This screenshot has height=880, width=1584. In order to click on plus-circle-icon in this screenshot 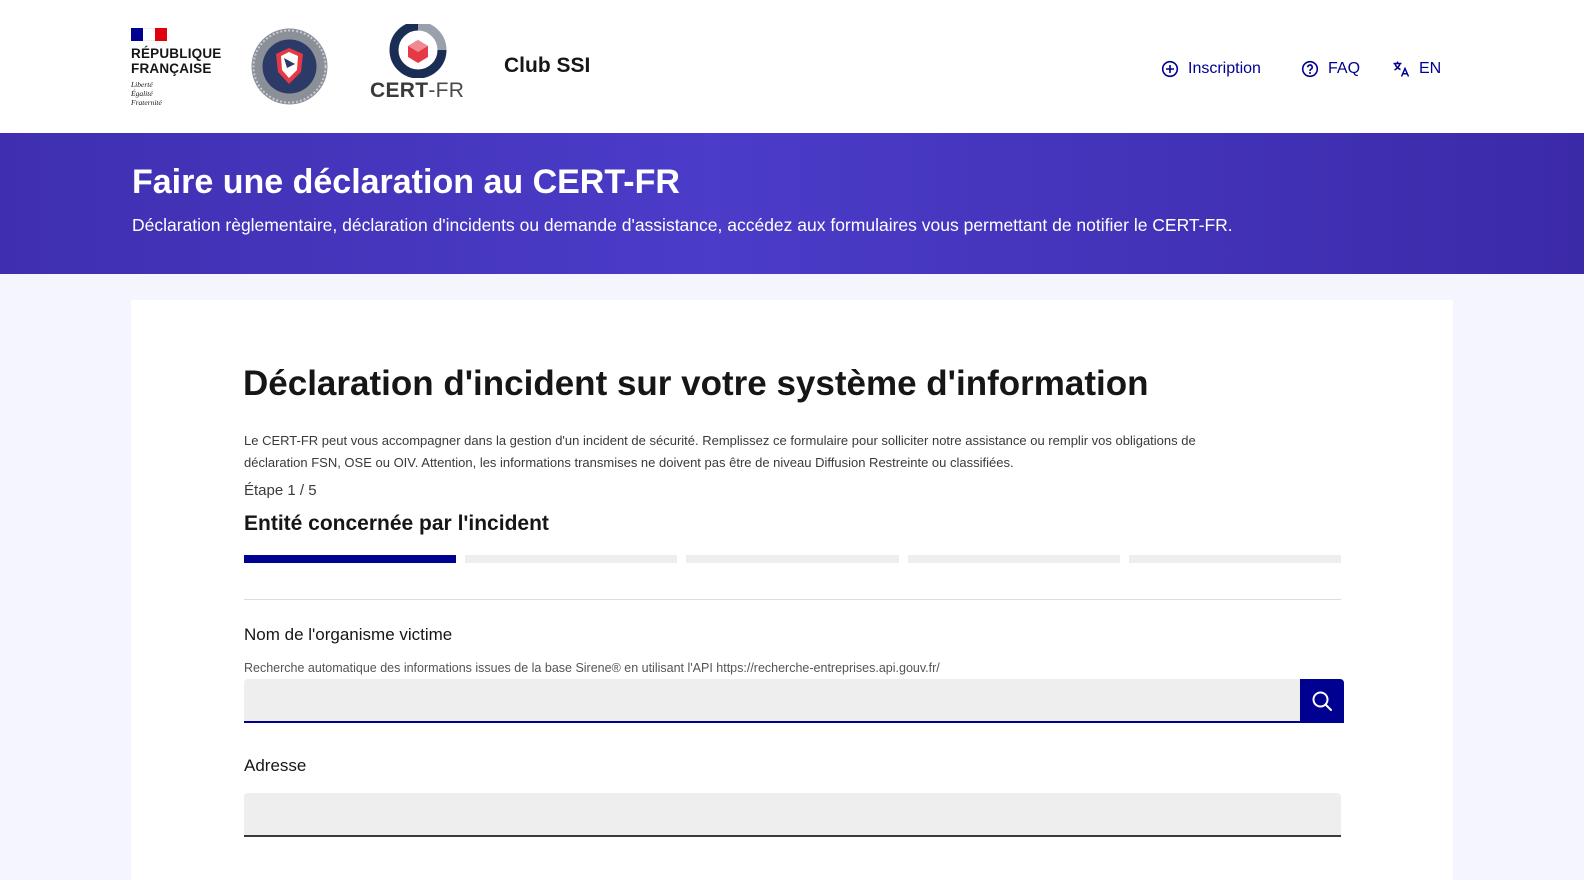, I will do `click(1170, 69)`.